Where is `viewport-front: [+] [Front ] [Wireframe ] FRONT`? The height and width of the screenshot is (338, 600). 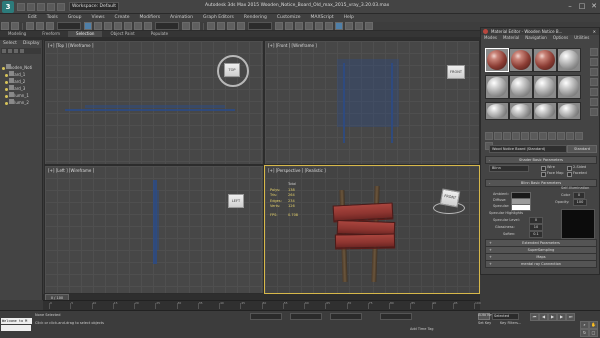
viewport-front: [+] [Front ] [Wireframe ] FRONT is located at coordinates (372, 102).